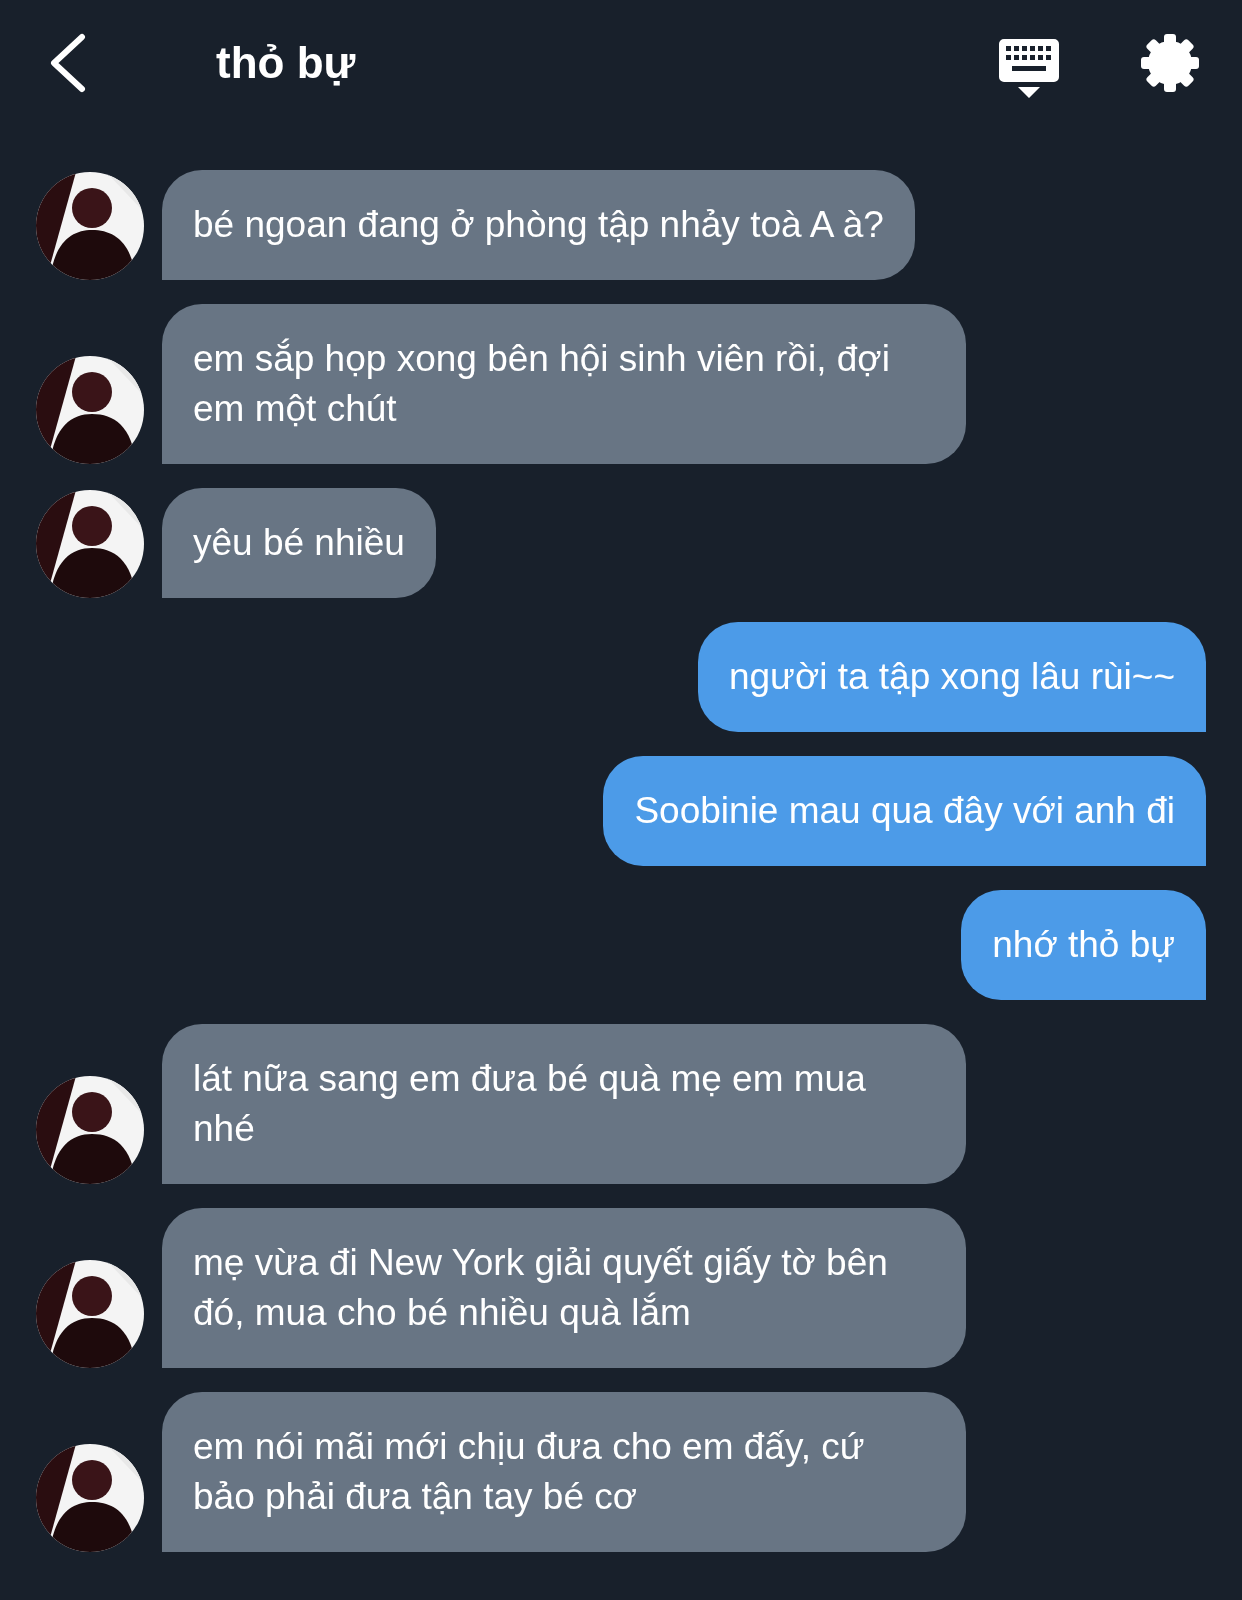  Describe the element at coordinates (564, 1104) in the screenshot. I see `incoming-message: lát nữa sang em đưa bé quà mẹ em mua nhé` at that location.